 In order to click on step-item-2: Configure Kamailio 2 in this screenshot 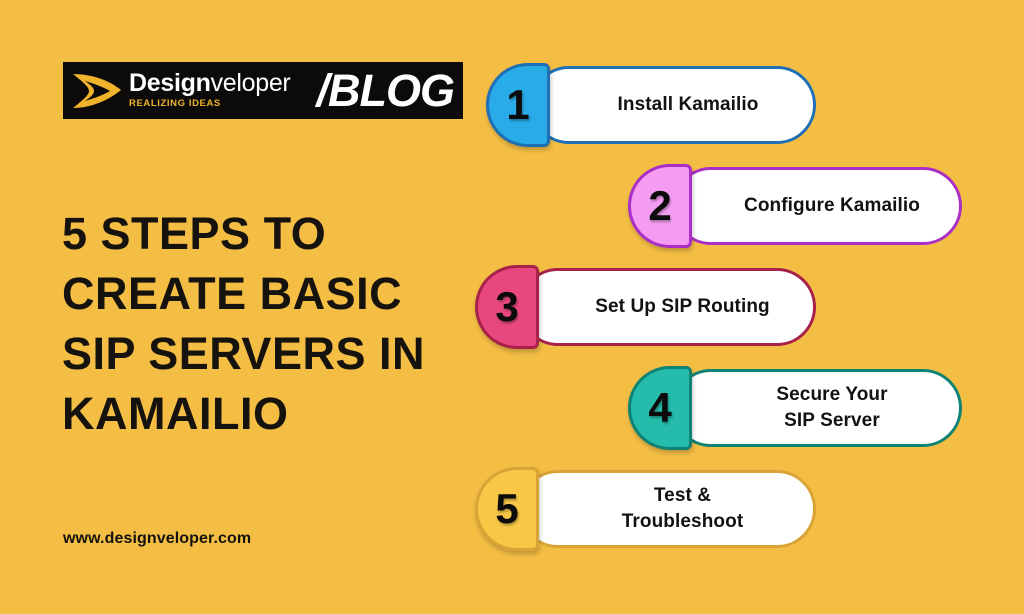, I will do `click(795, 206)`.